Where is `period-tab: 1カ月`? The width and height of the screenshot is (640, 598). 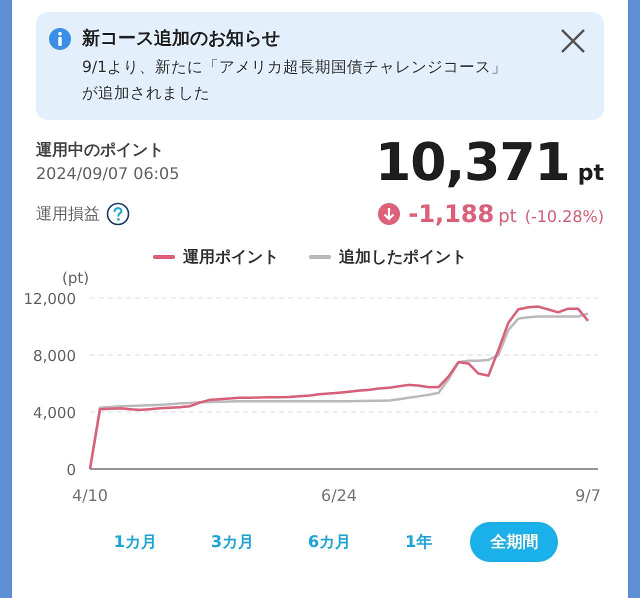
period-tab: 1カ月 is located at coordinates (135, 542).